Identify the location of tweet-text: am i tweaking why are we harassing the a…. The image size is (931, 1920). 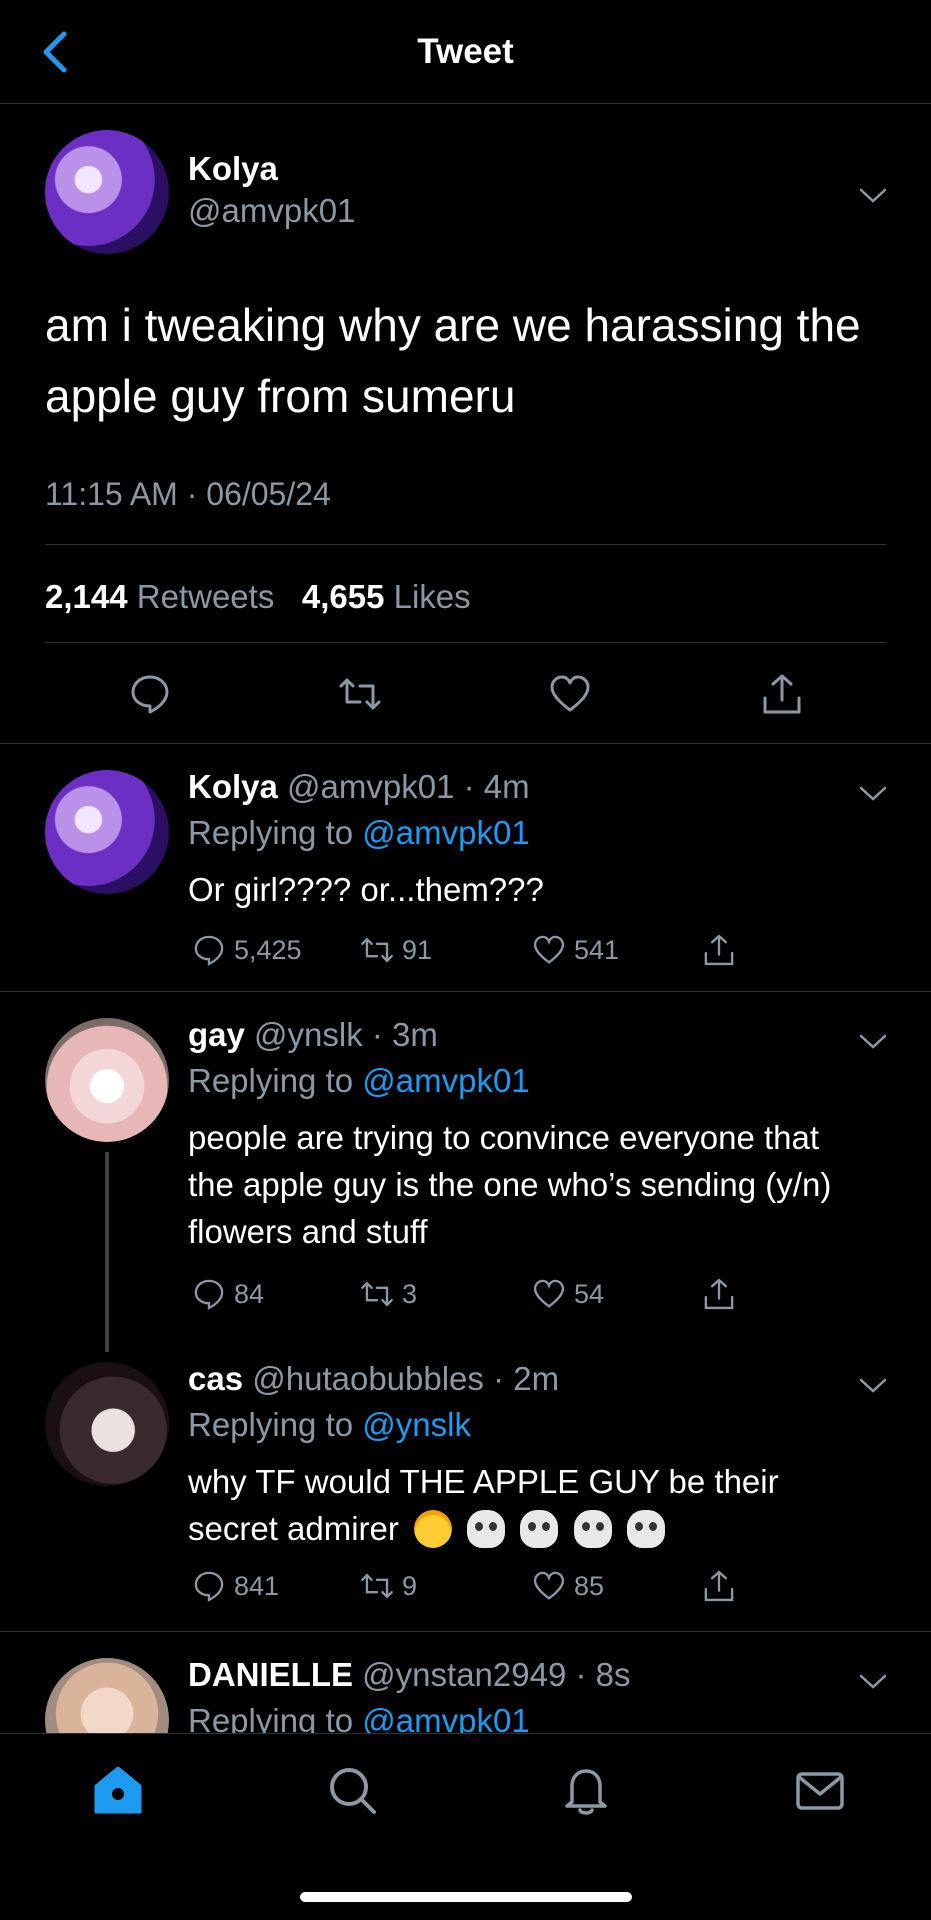
(453, 360).